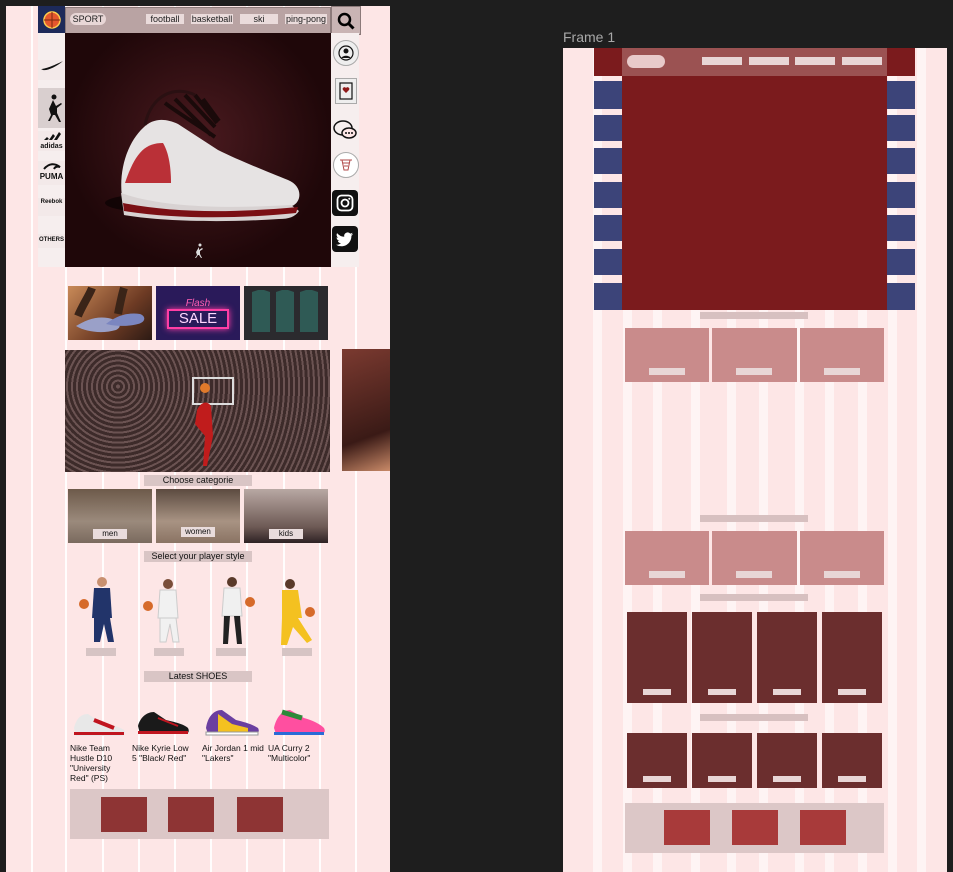  Describe the element at coordinates (289, 753) in the screenshot. I see `shoe-name-4: UA Curry 2 "Multicolor"` at that location.